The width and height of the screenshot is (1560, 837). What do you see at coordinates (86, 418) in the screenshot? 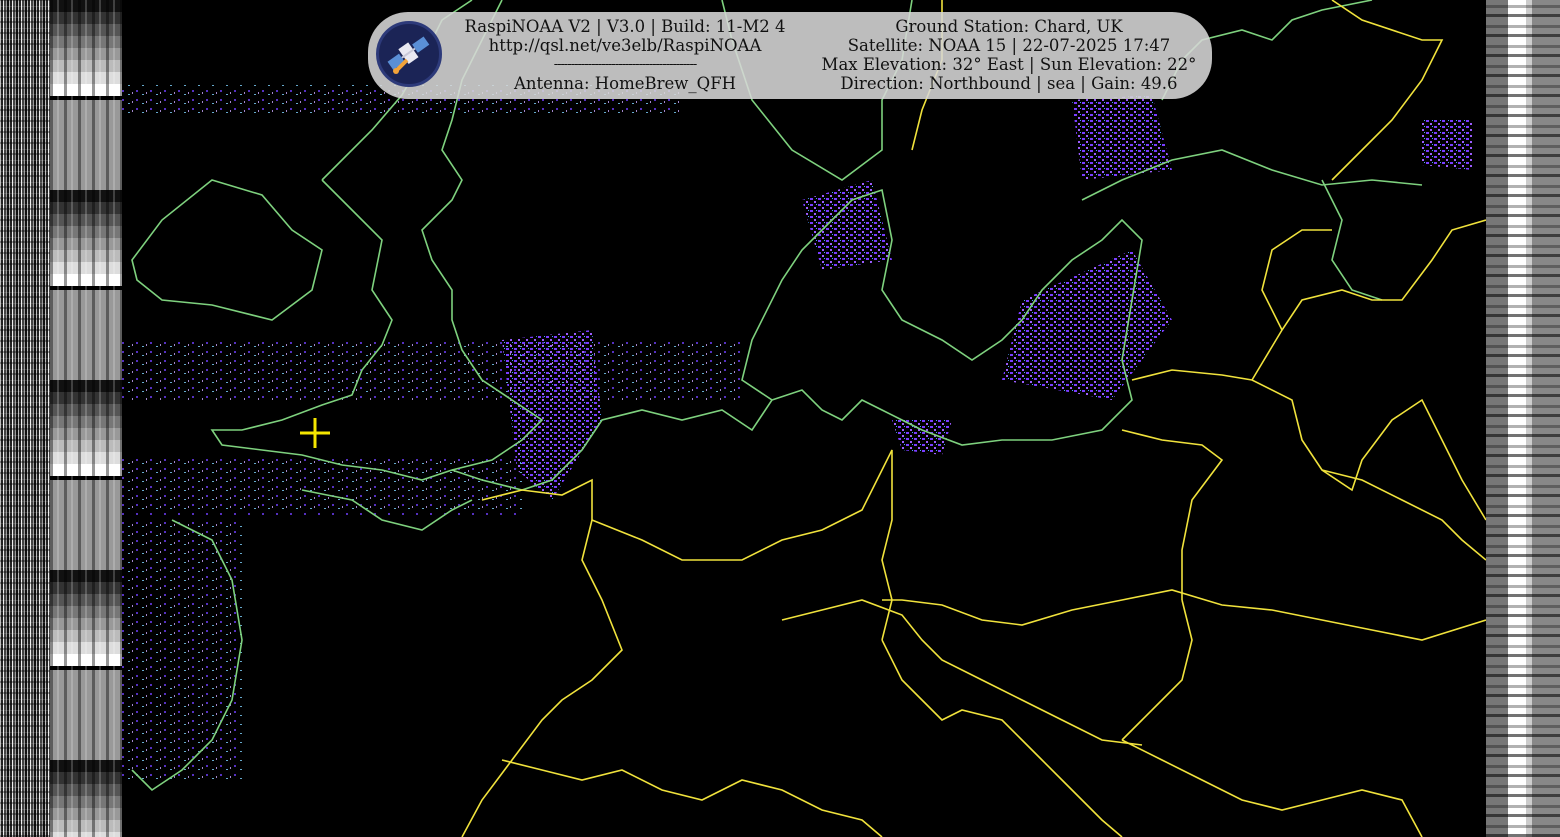
I see `telemetry-wedge-strip-left` at bounding box center [86, 418].